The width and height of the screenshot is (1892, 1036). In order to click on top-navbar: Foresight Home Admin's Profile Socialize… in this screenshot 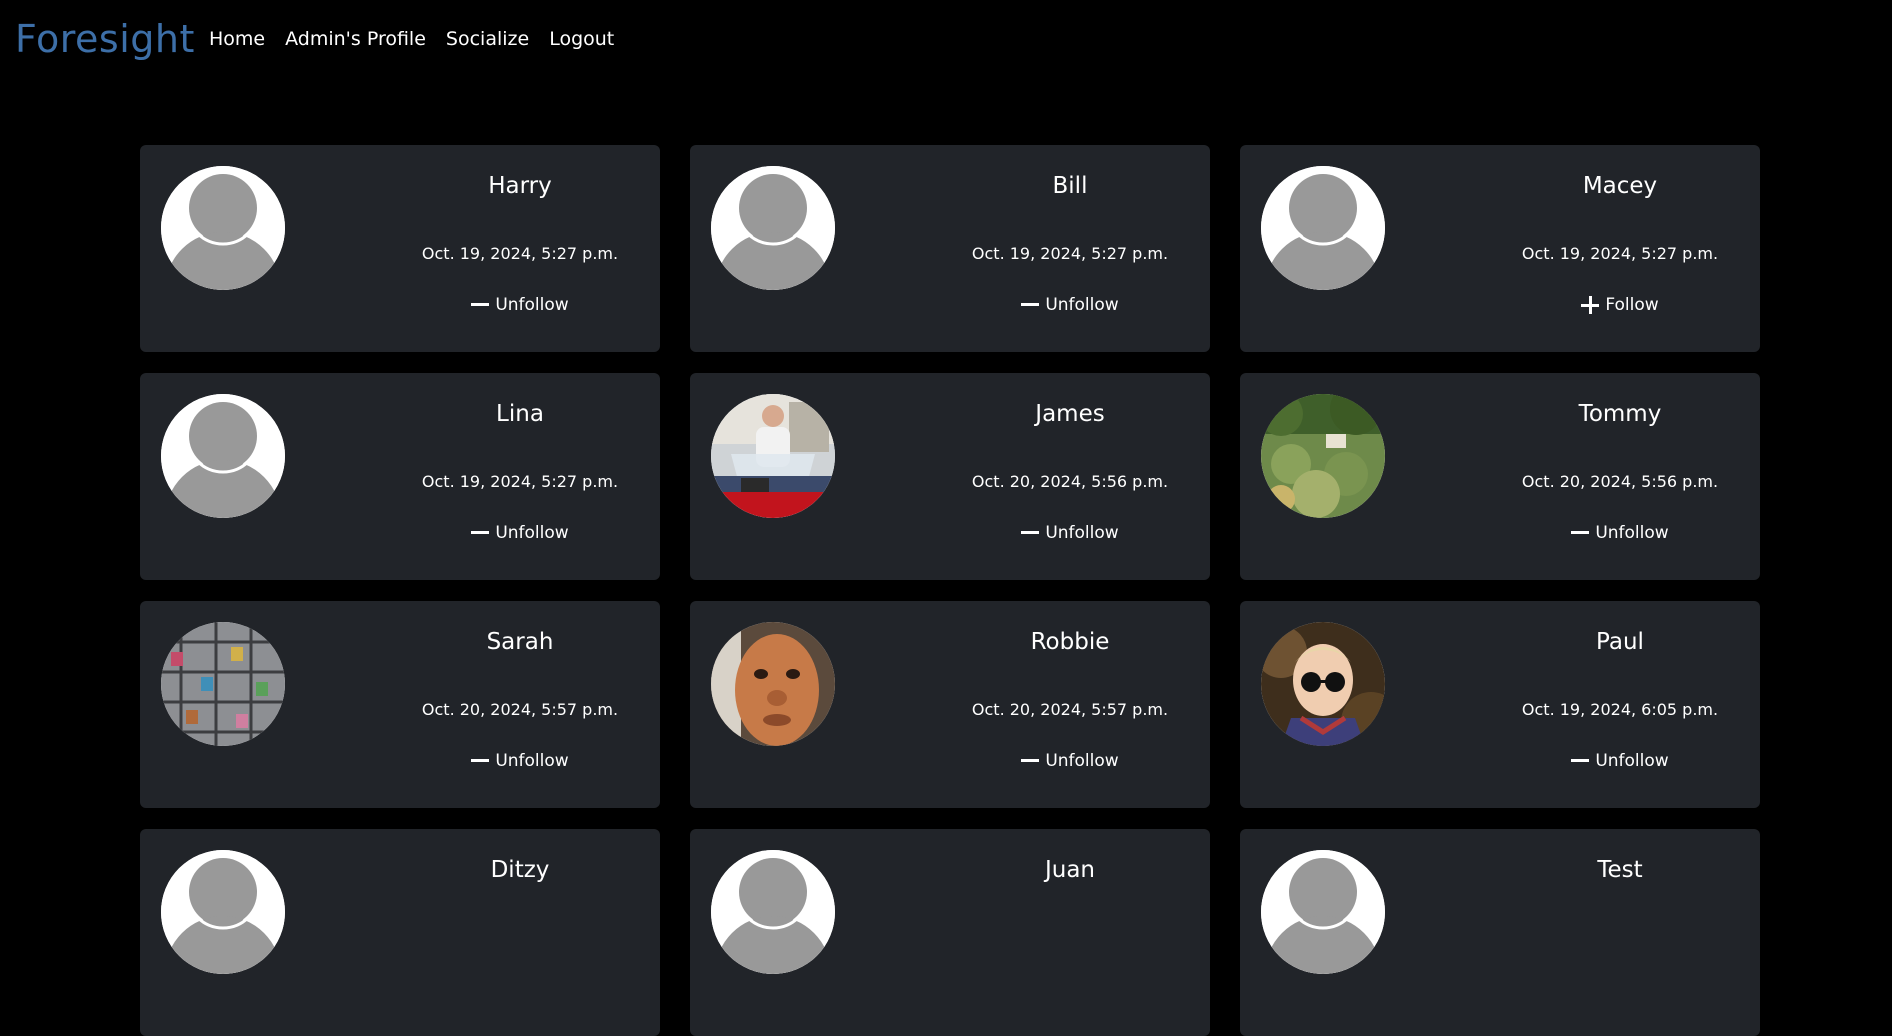, I will do `click(946, 41)`.